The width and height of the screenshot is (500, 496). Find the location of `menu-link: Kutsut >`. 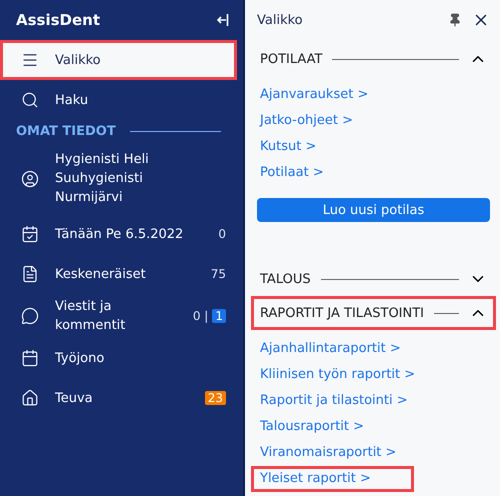

menu-link: Kutsut > is located at coordinates (305, 147).